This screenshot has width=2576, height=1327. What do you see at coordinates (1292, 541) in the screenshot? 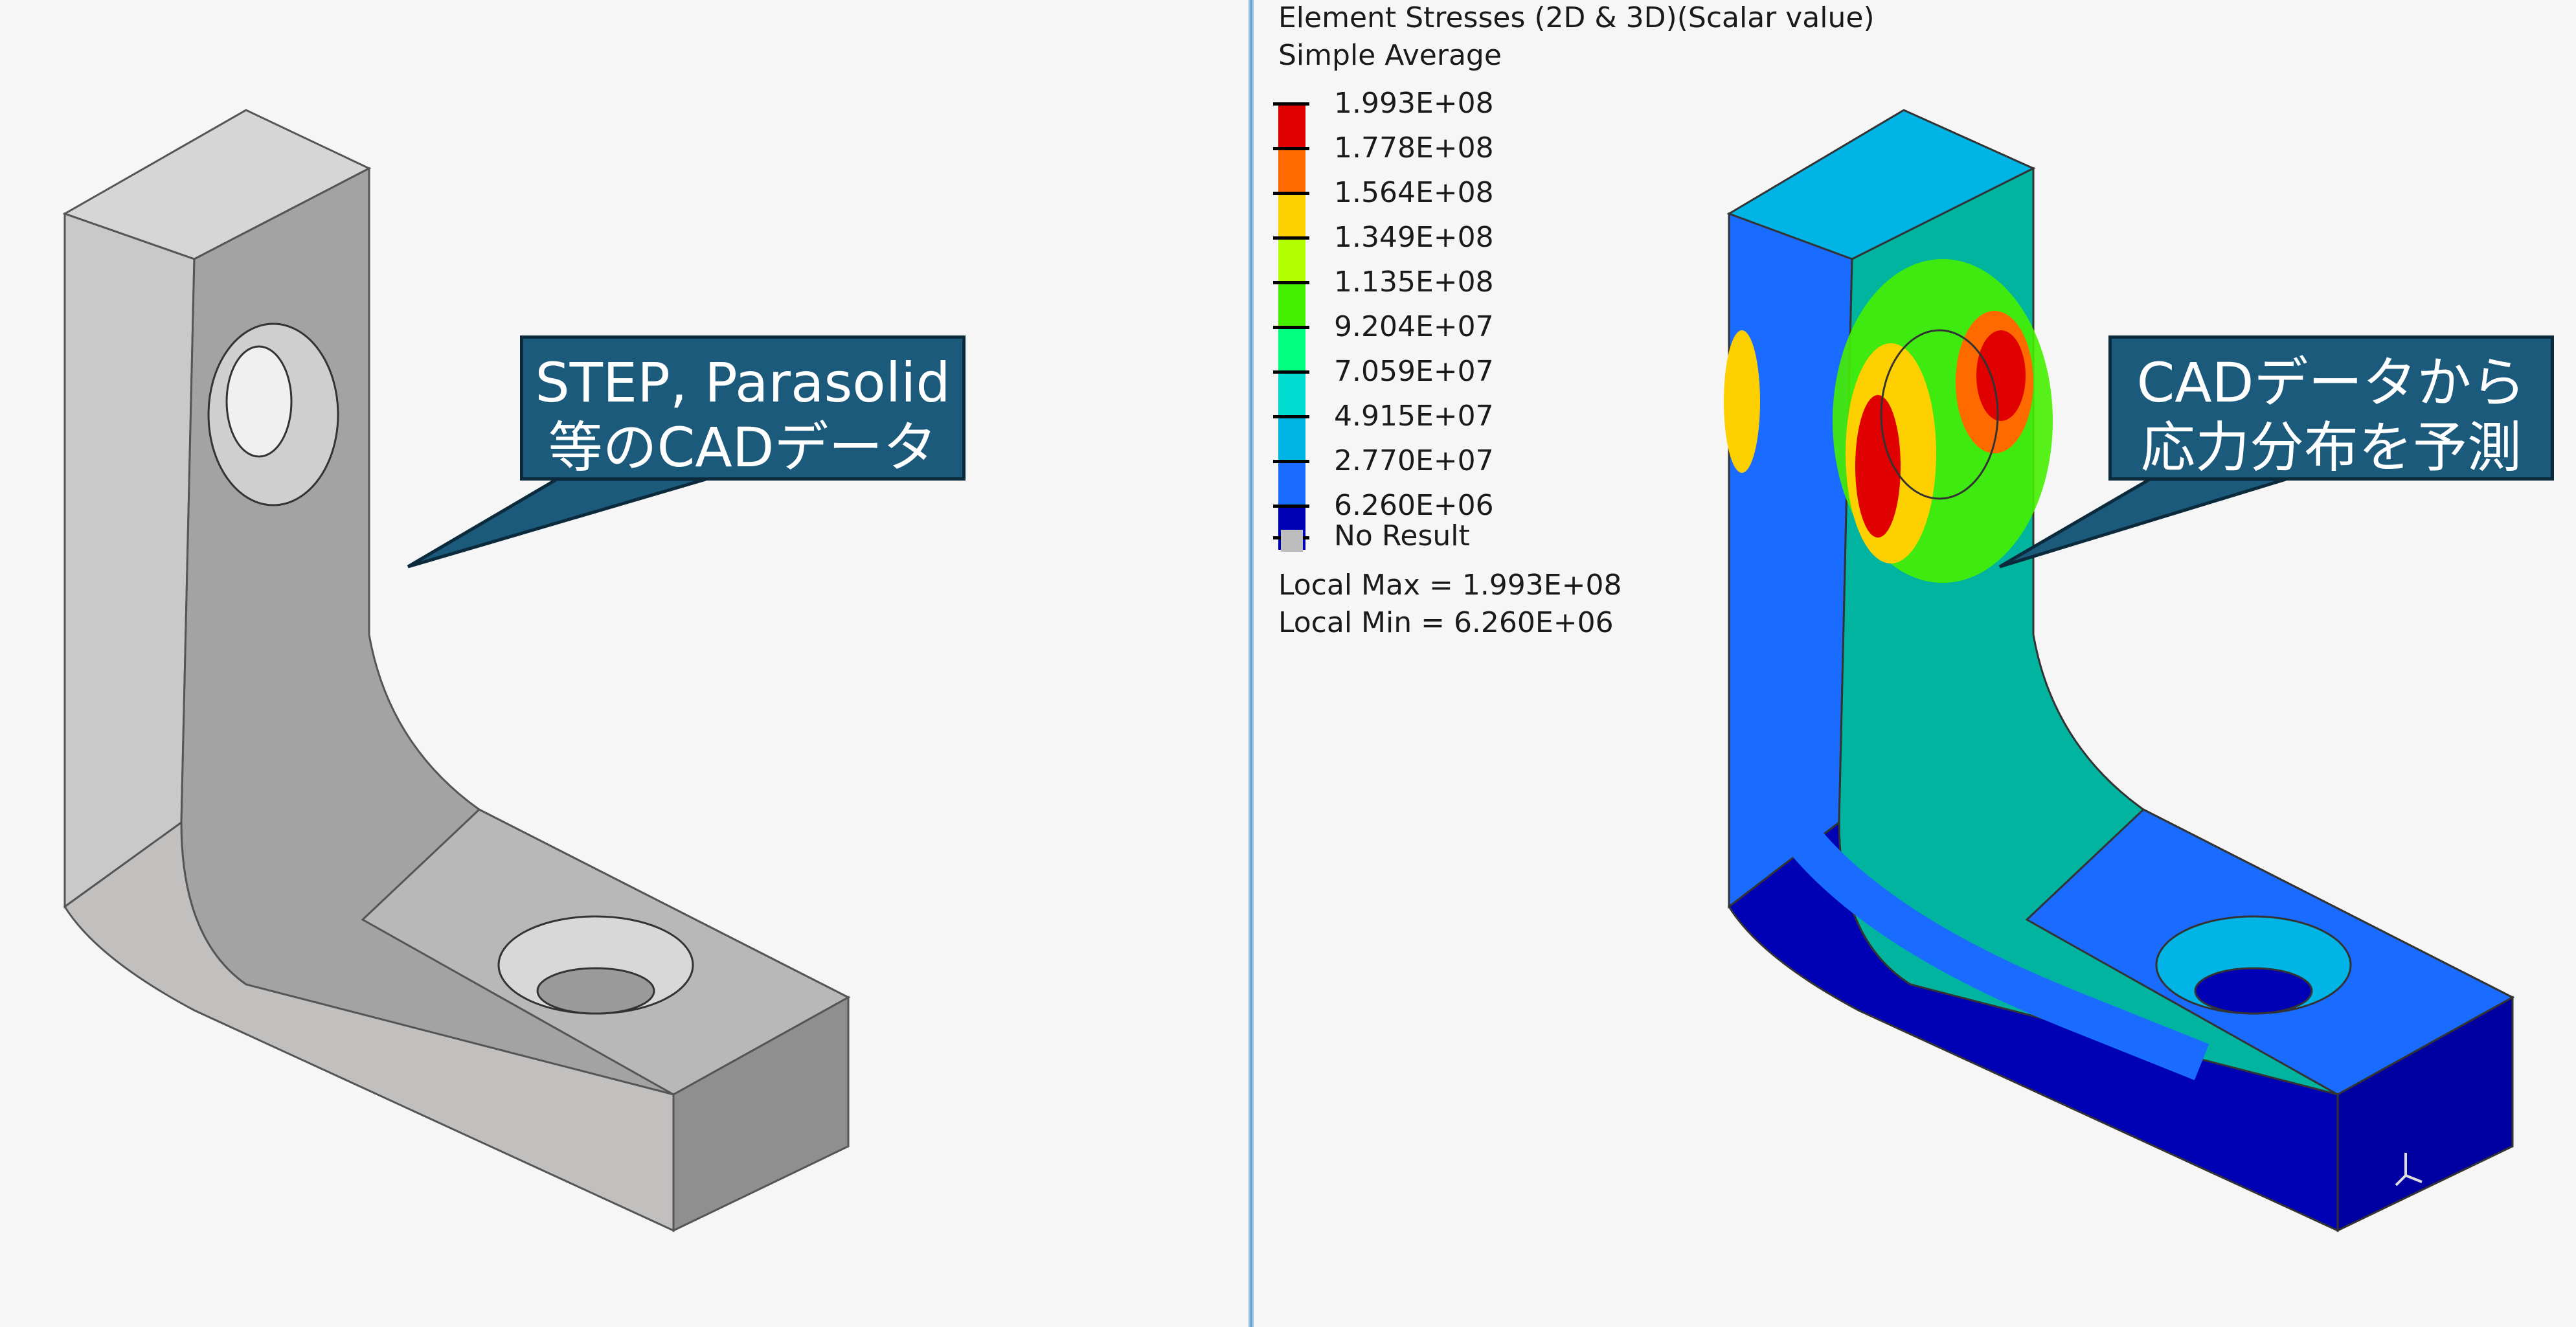
I see `no-result-swatch` at bounding box center [1292, 541].